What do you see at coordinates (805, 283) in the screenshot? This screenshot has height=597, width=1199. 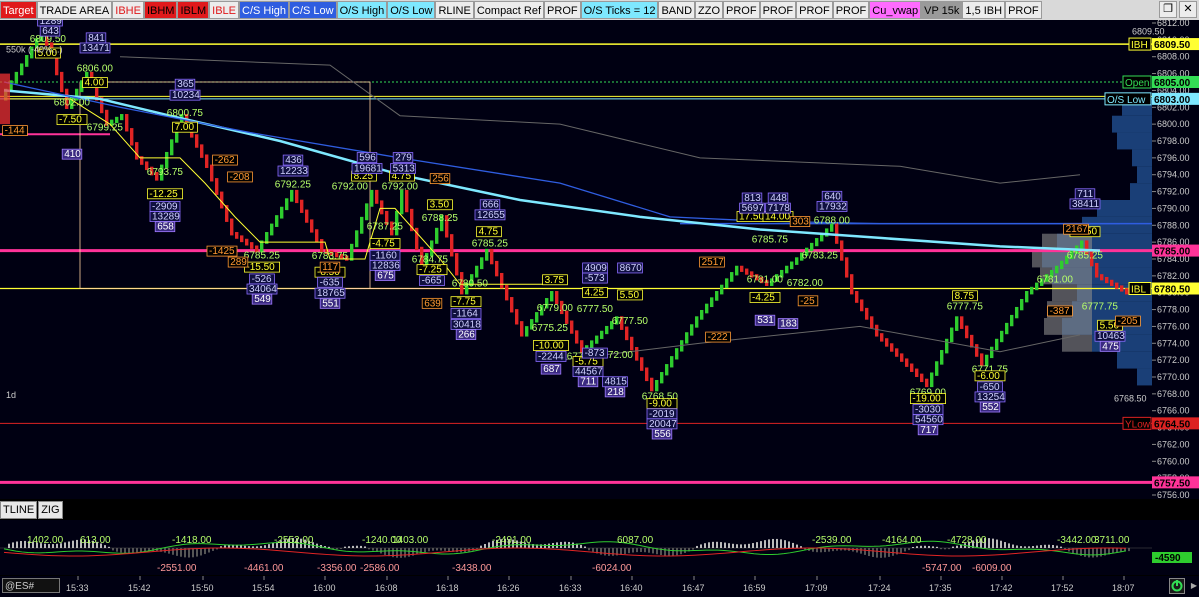 I see `swing-label: 6782.00` at bounding box center [805, 283].